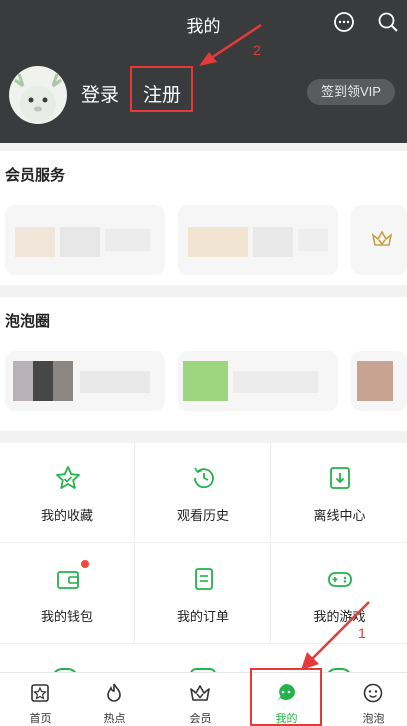 The image size is (407, 726). Describe the element at coordinates (286, 697) in the screenshot. I see `annotation-highlight-box` at that location.